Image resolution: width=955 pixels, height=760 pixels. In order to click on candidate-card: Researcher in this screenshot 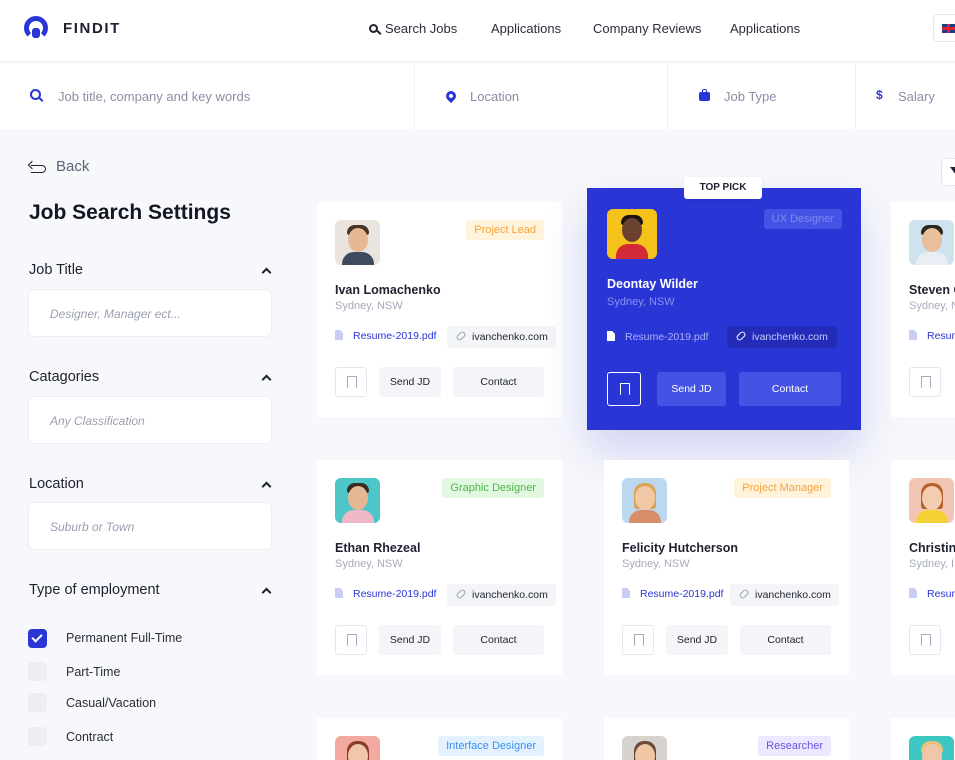, I will do `click(726, 739)`.